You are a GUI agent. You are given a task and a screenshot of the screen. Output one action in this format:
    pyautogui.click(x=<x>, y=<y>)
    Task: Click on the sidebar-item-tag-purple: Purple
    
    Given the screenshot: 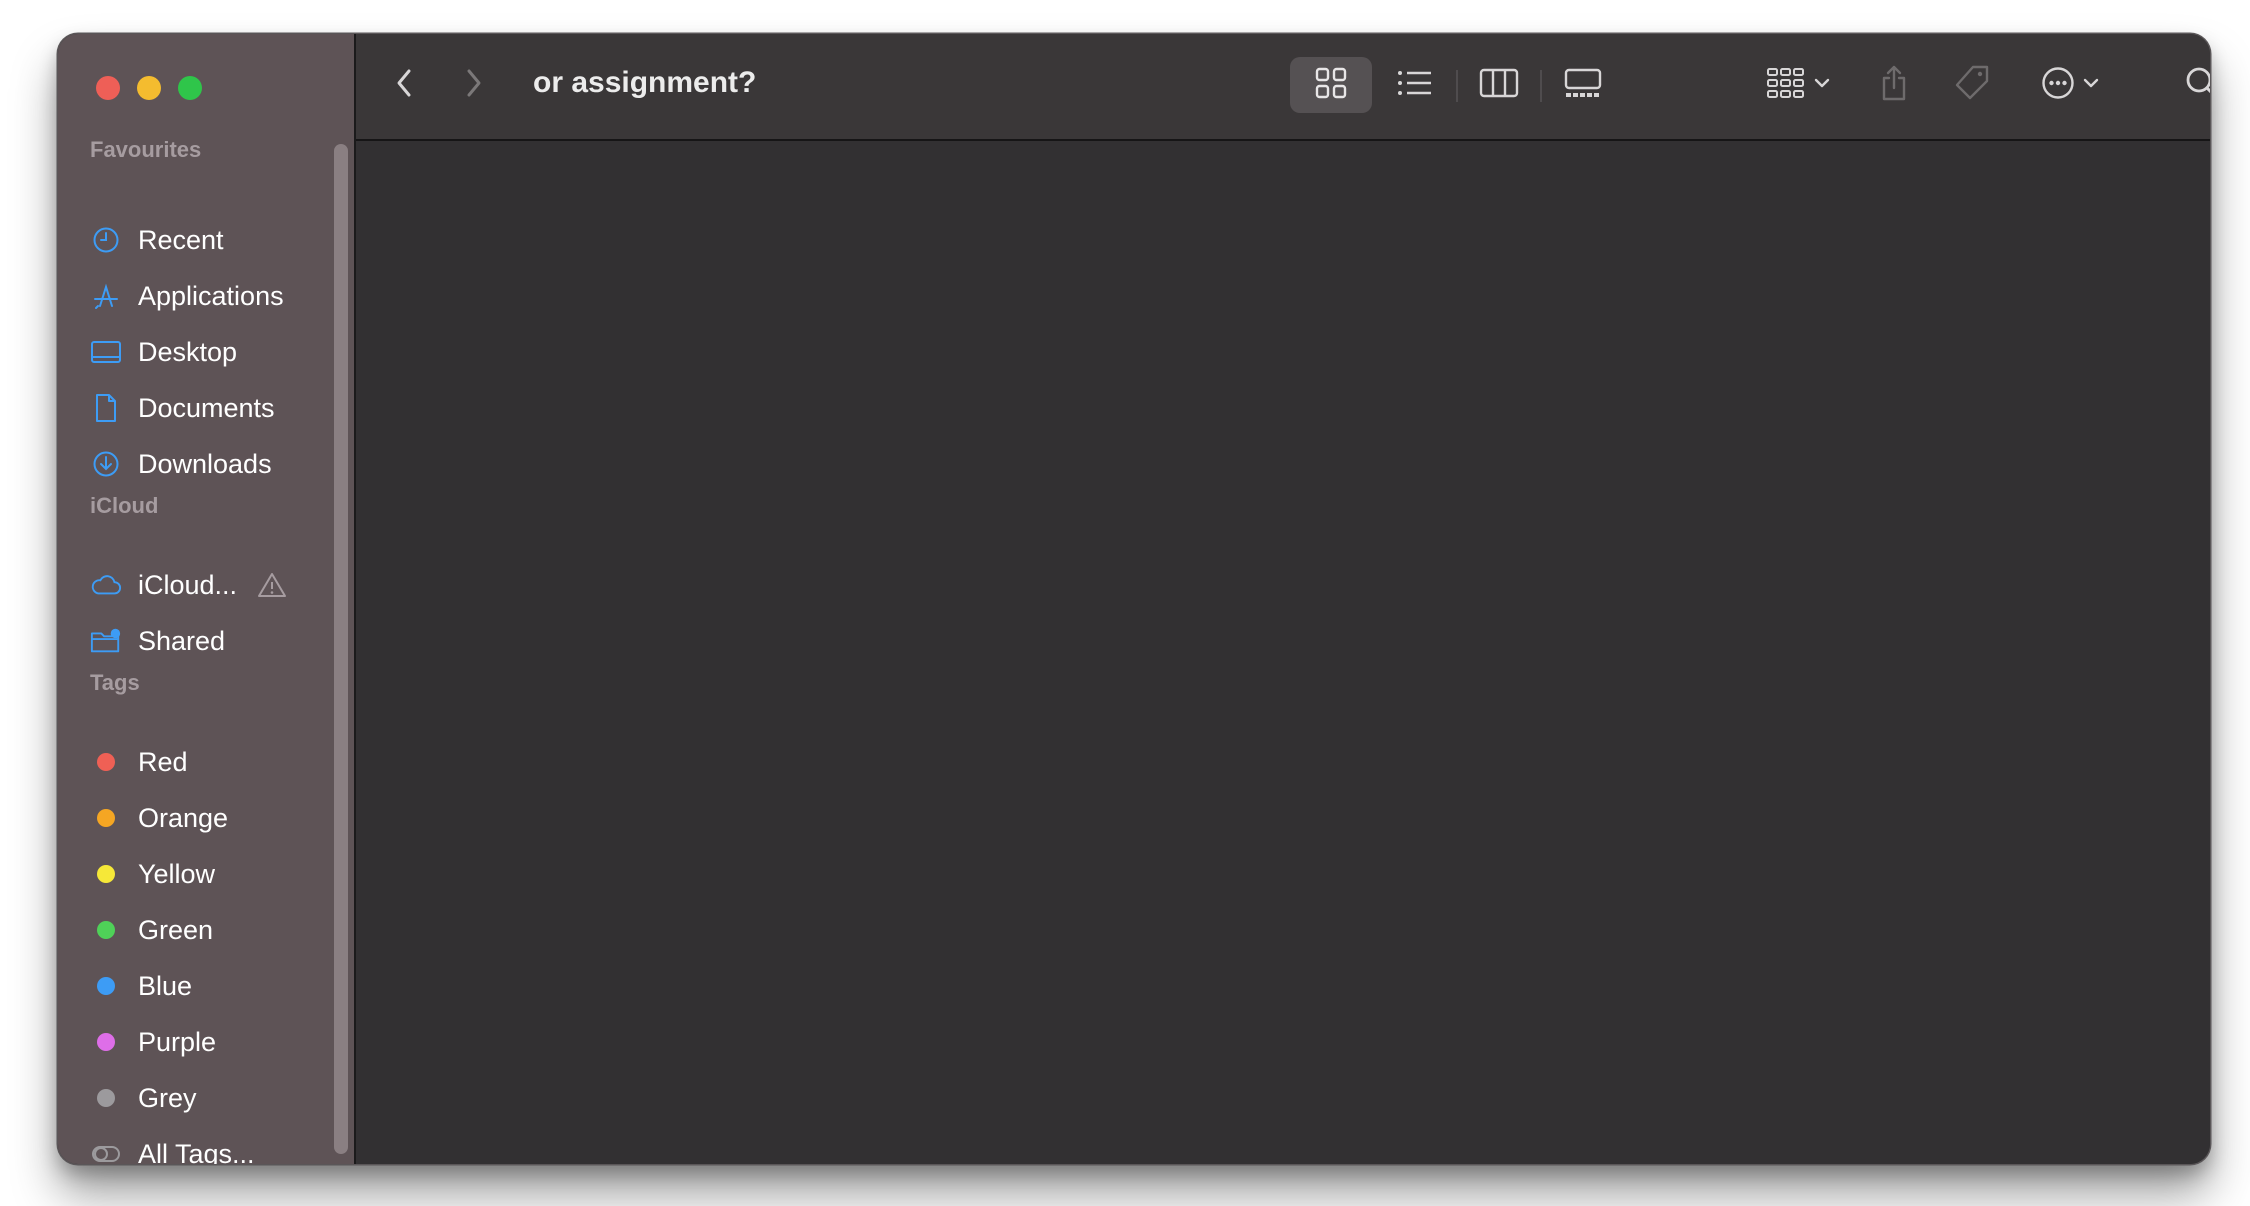 What is the action you would take?
    pyautogui.click(x=210, y=1042)
    